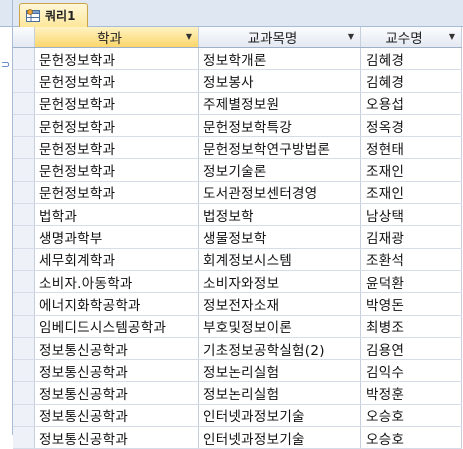  I want to click on cell-professor: 박정훈, so click(411, 393).